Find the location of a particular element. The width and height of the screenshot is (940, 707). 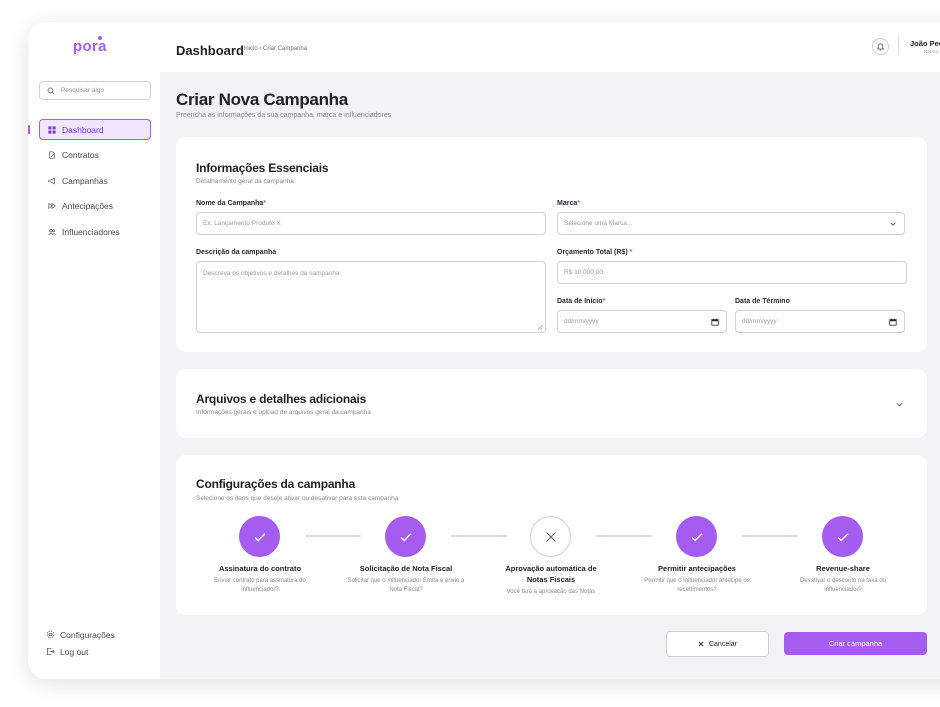

brand-label-text: Marca is located at coordinates (567, 203).